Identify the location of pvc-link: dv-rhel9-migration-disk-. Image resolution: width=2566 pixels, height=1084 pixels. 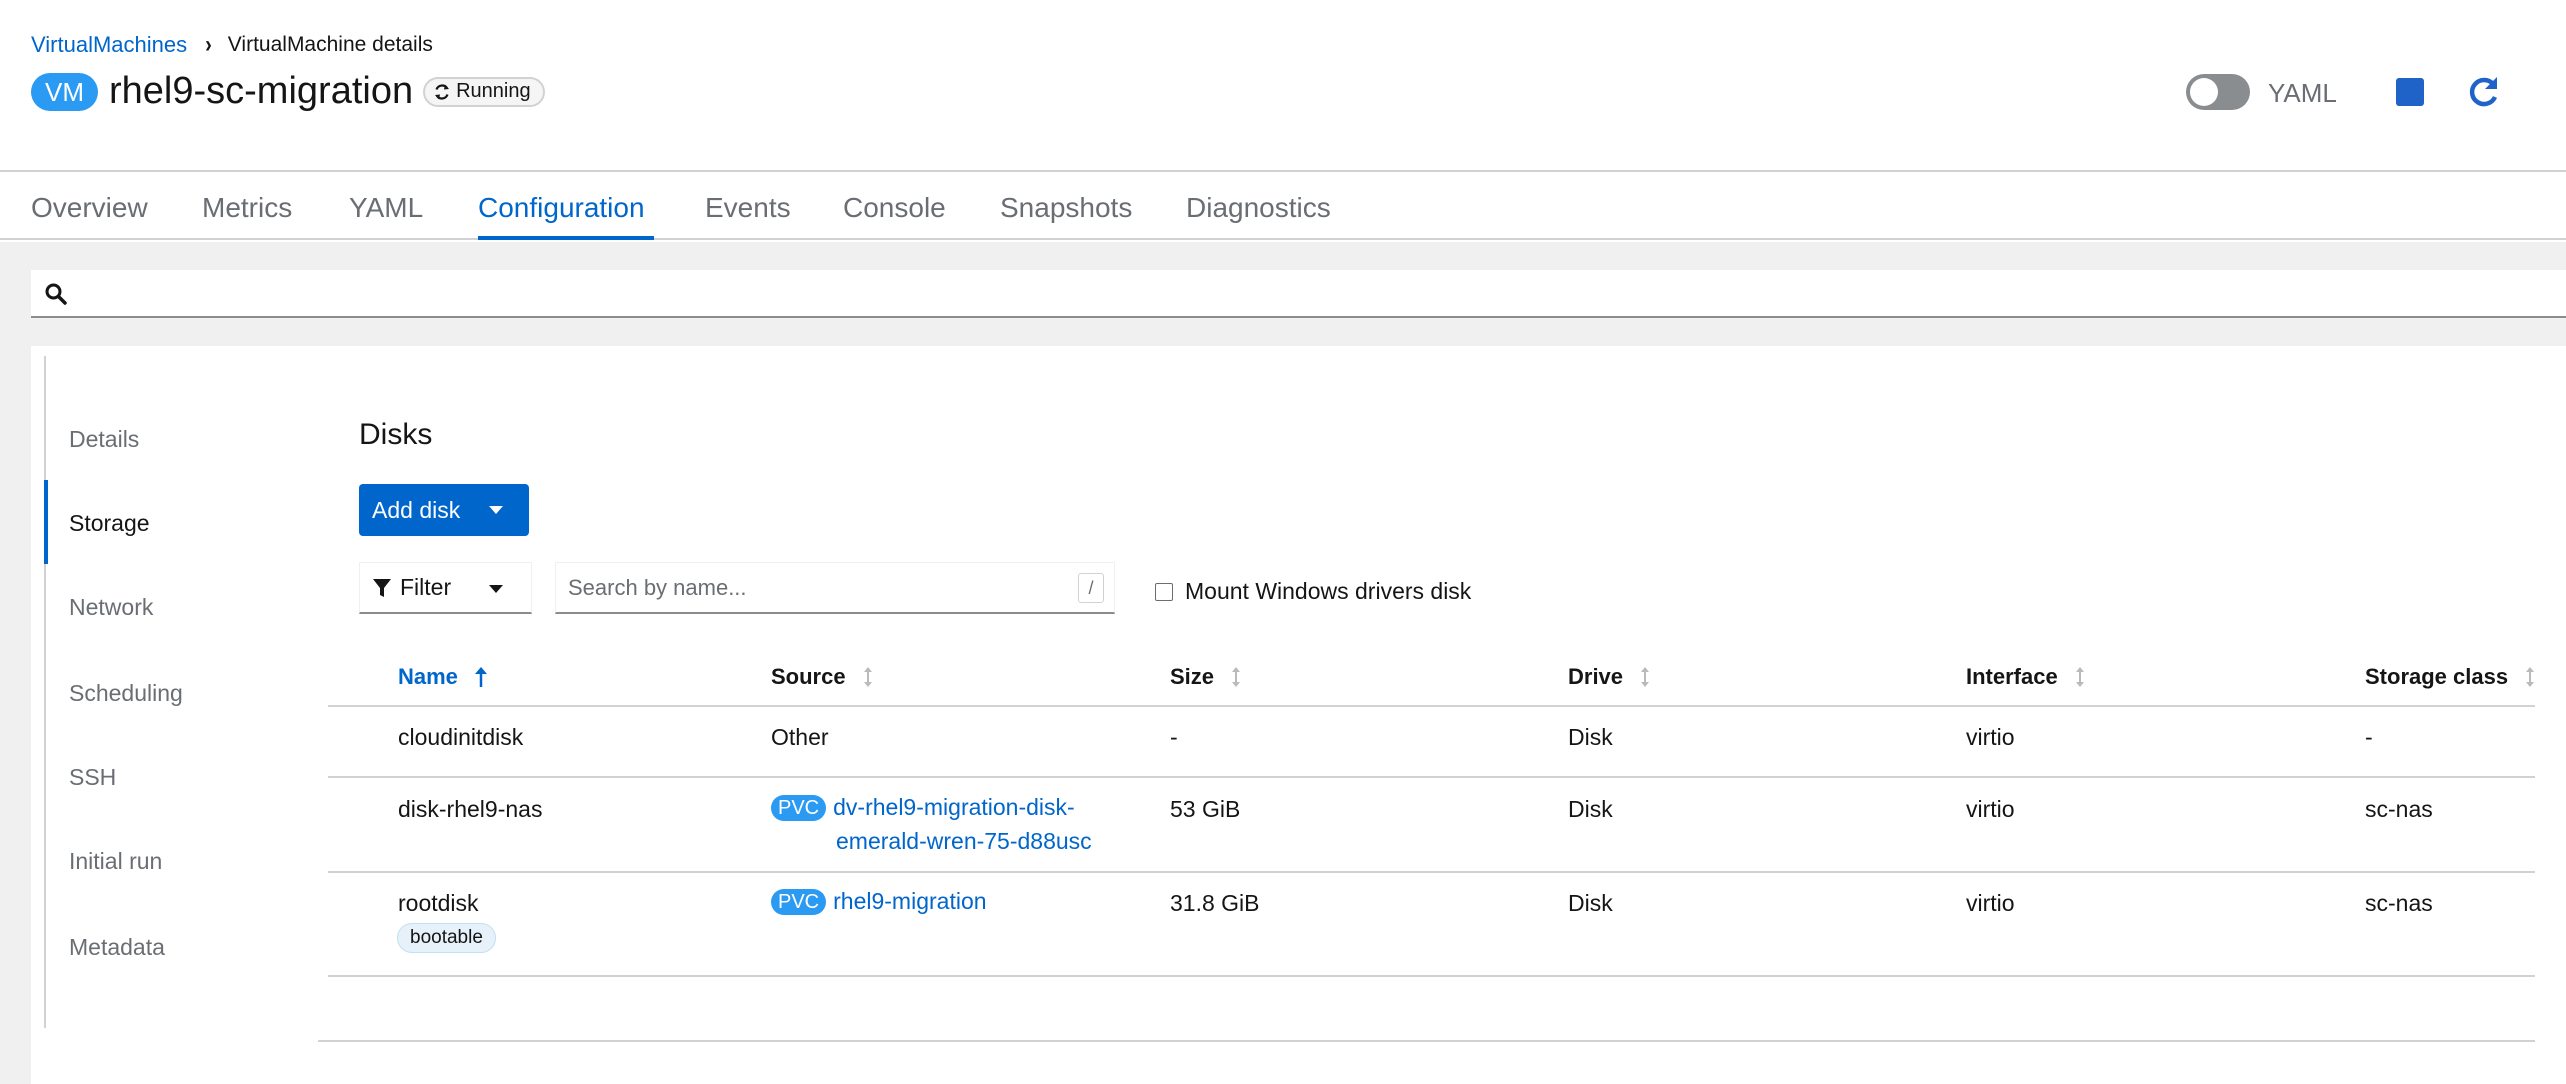
(954, 807).